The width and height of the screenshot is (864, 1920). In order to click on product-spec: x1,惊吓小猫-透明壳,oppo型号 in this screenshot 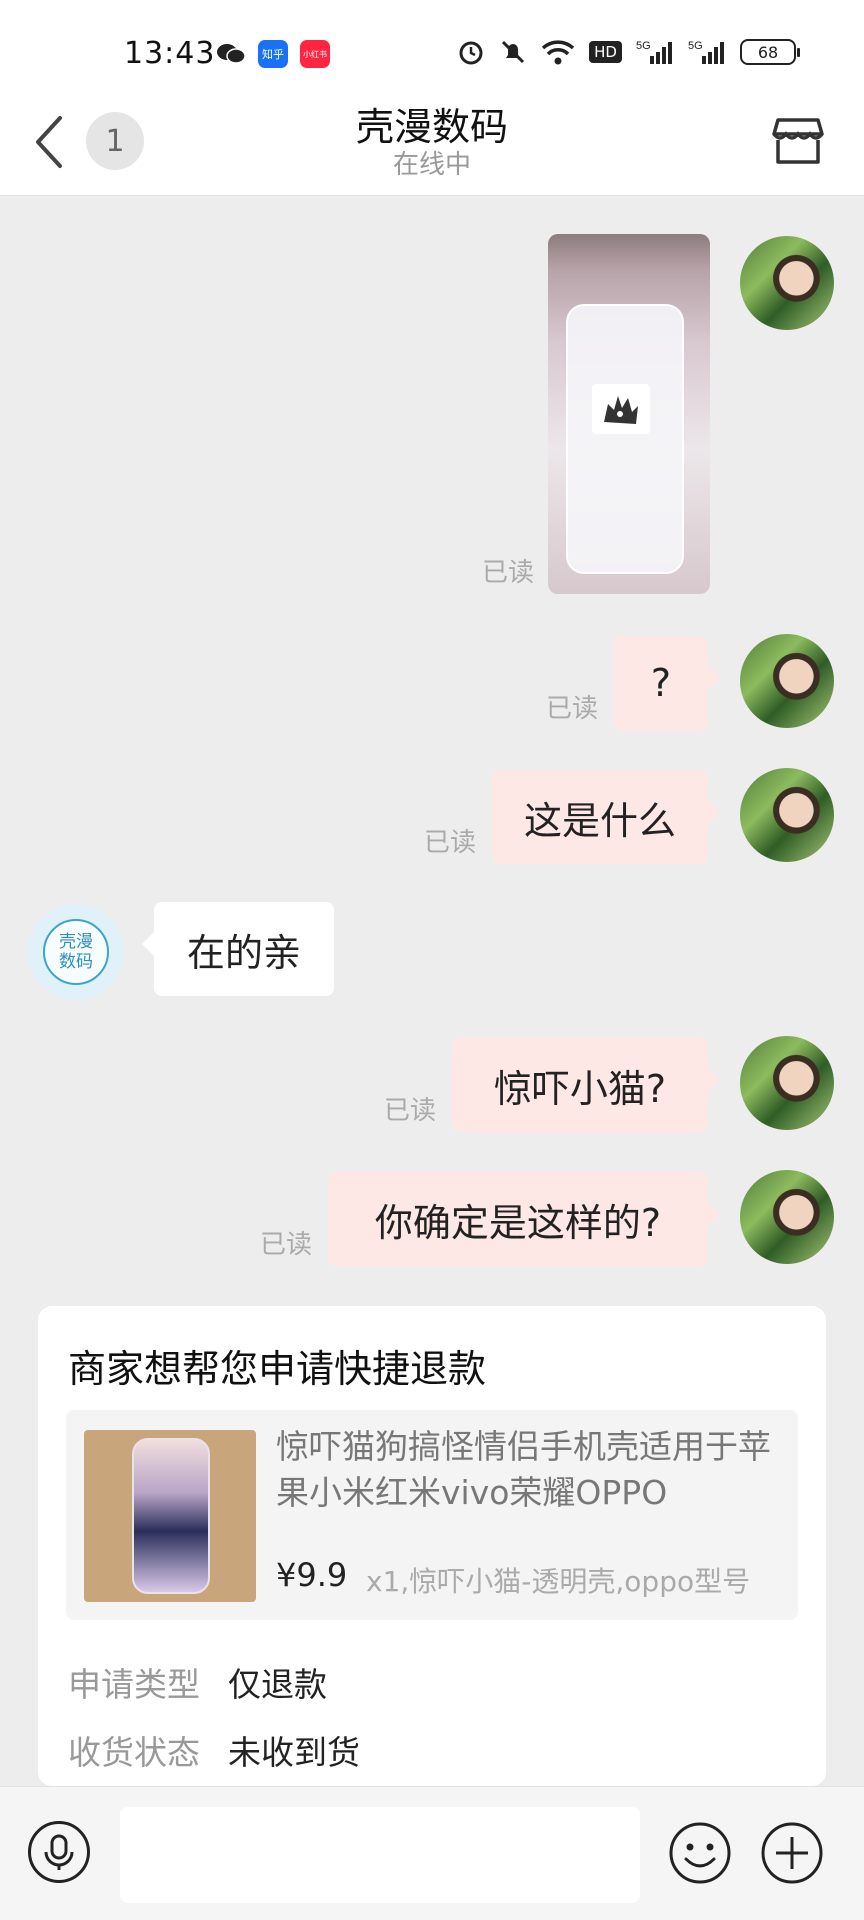, I will do `click(558, 1581)`.